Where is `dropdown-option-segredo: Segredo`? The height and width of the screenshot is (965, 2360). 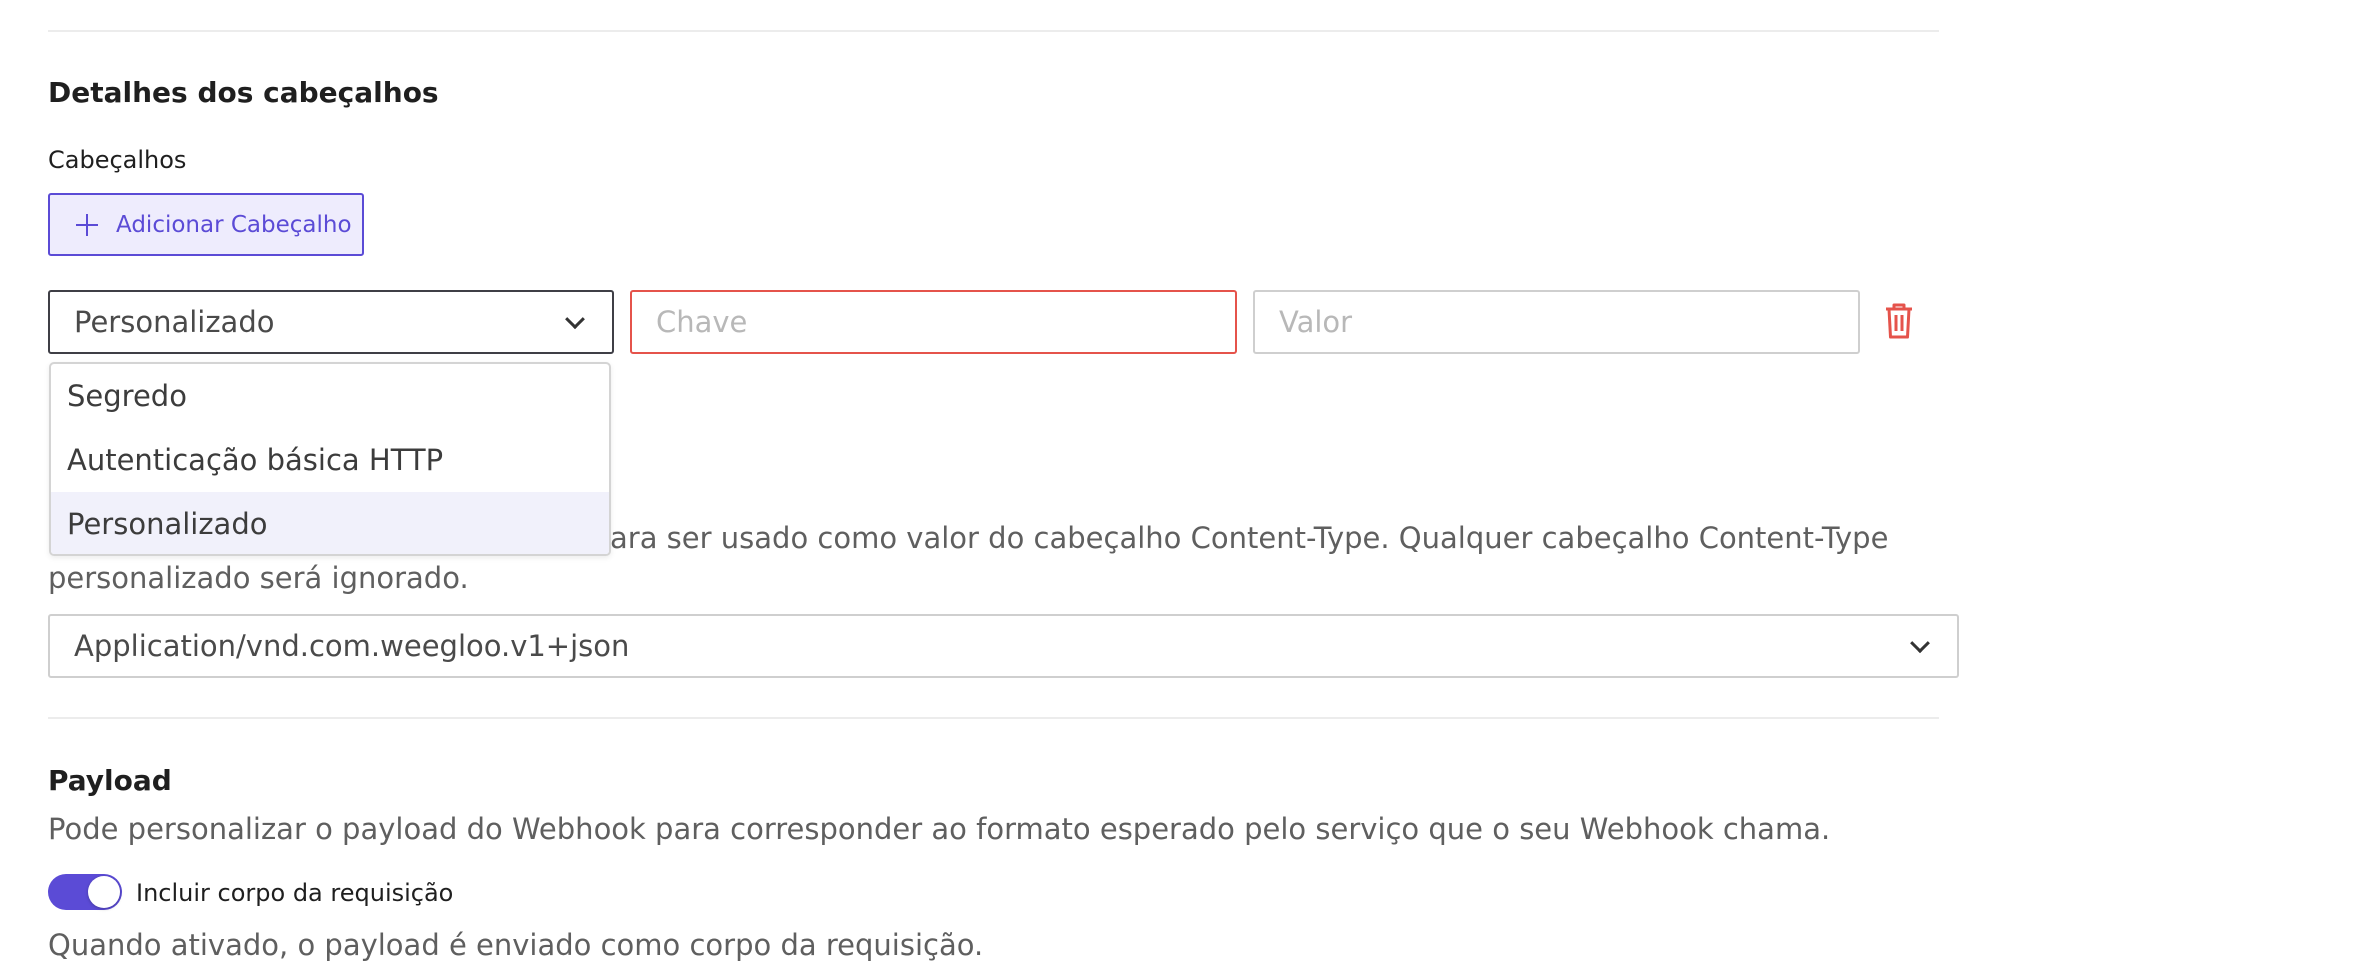 dropdown-option-segredo: Segredo is located at coordinates (330, 396).